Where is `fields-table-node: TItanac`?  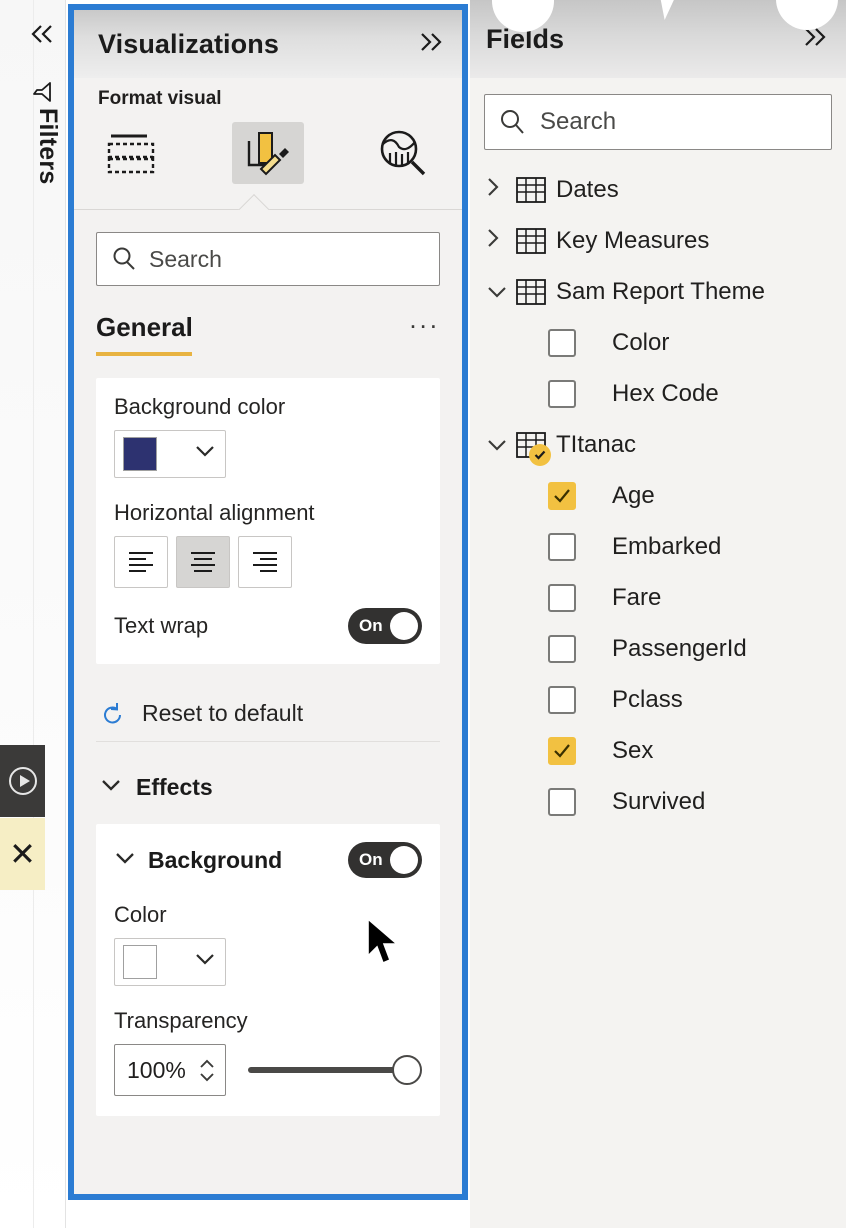
fields-table-node: TItanac is located at coordinates (658, 444).